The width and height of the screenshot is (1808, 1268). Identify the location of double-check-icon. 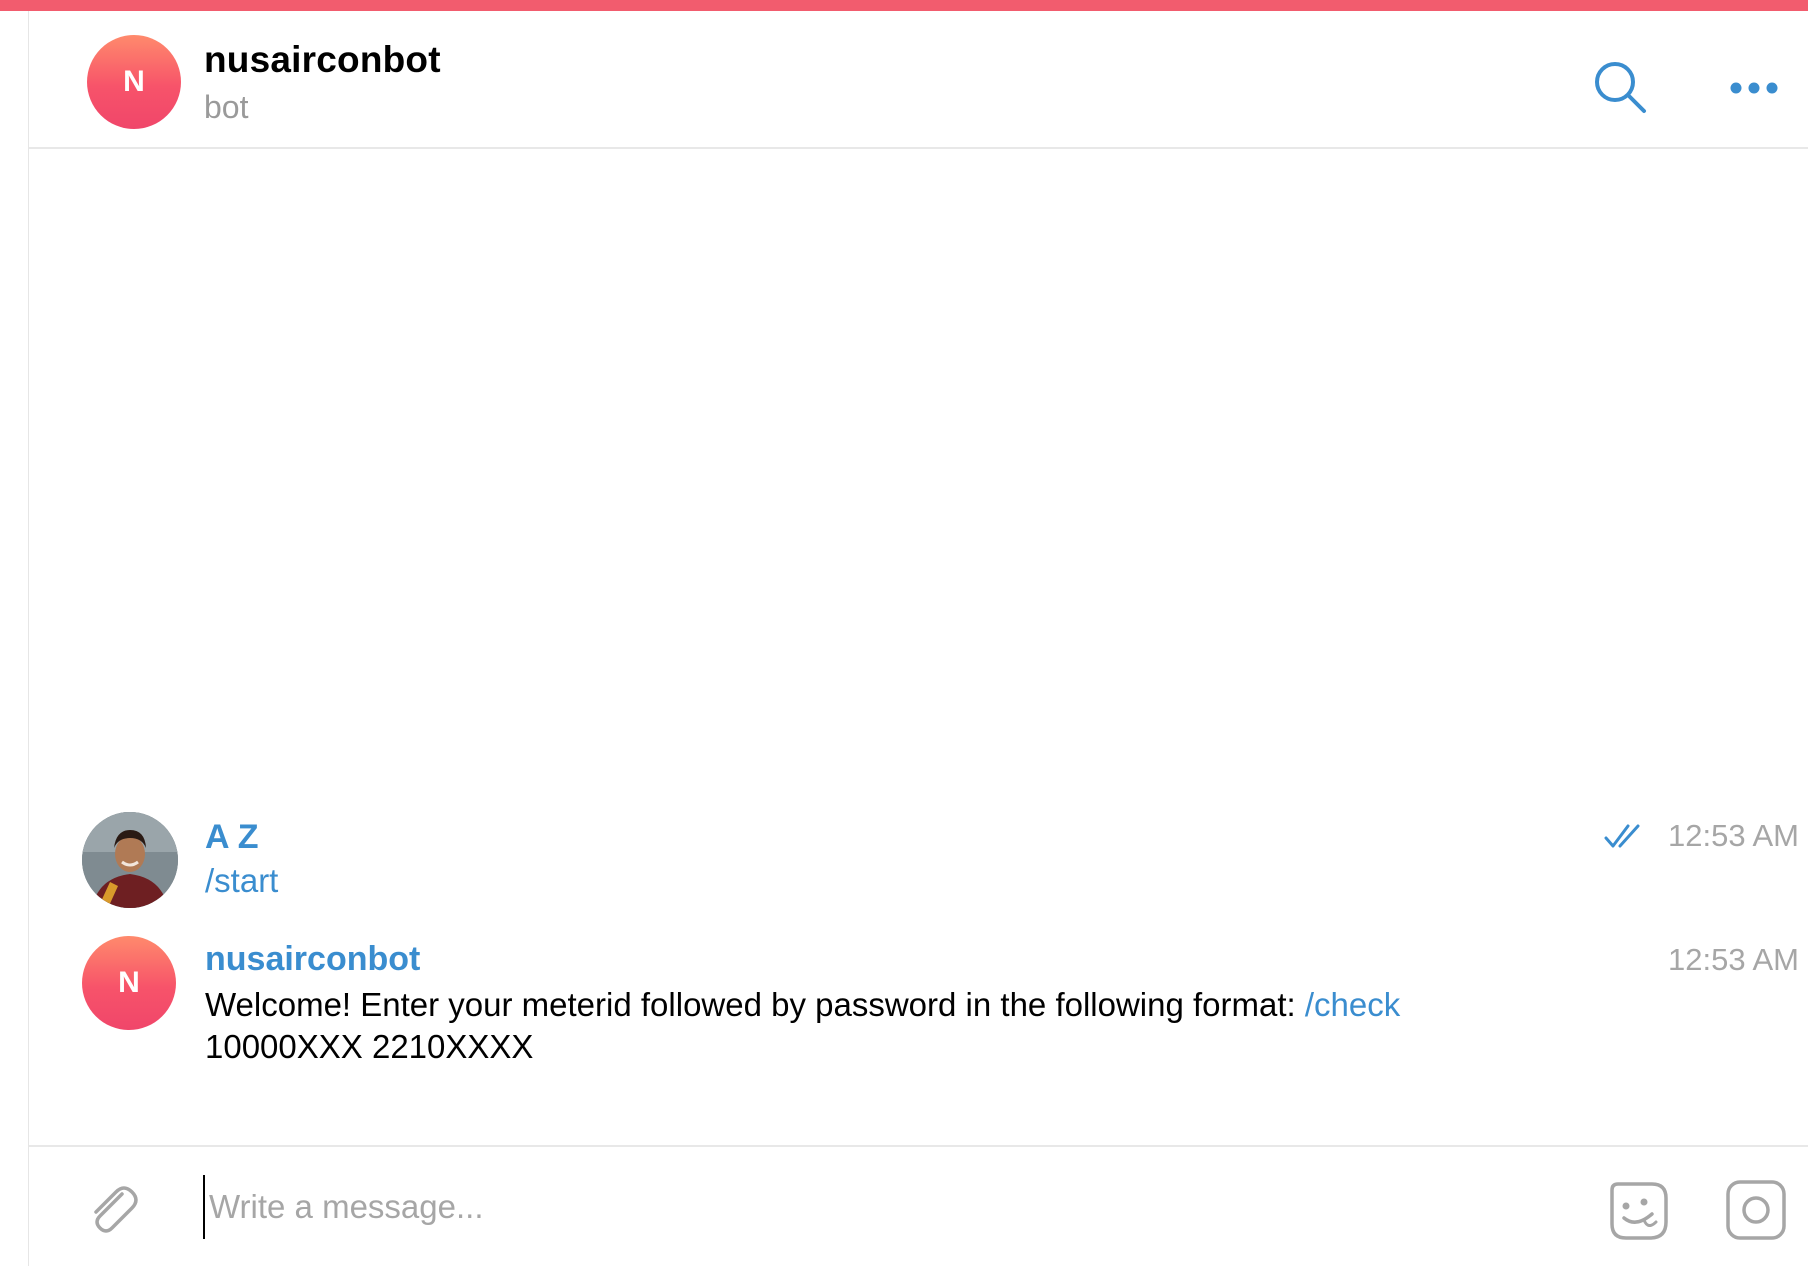
(1622, 836).